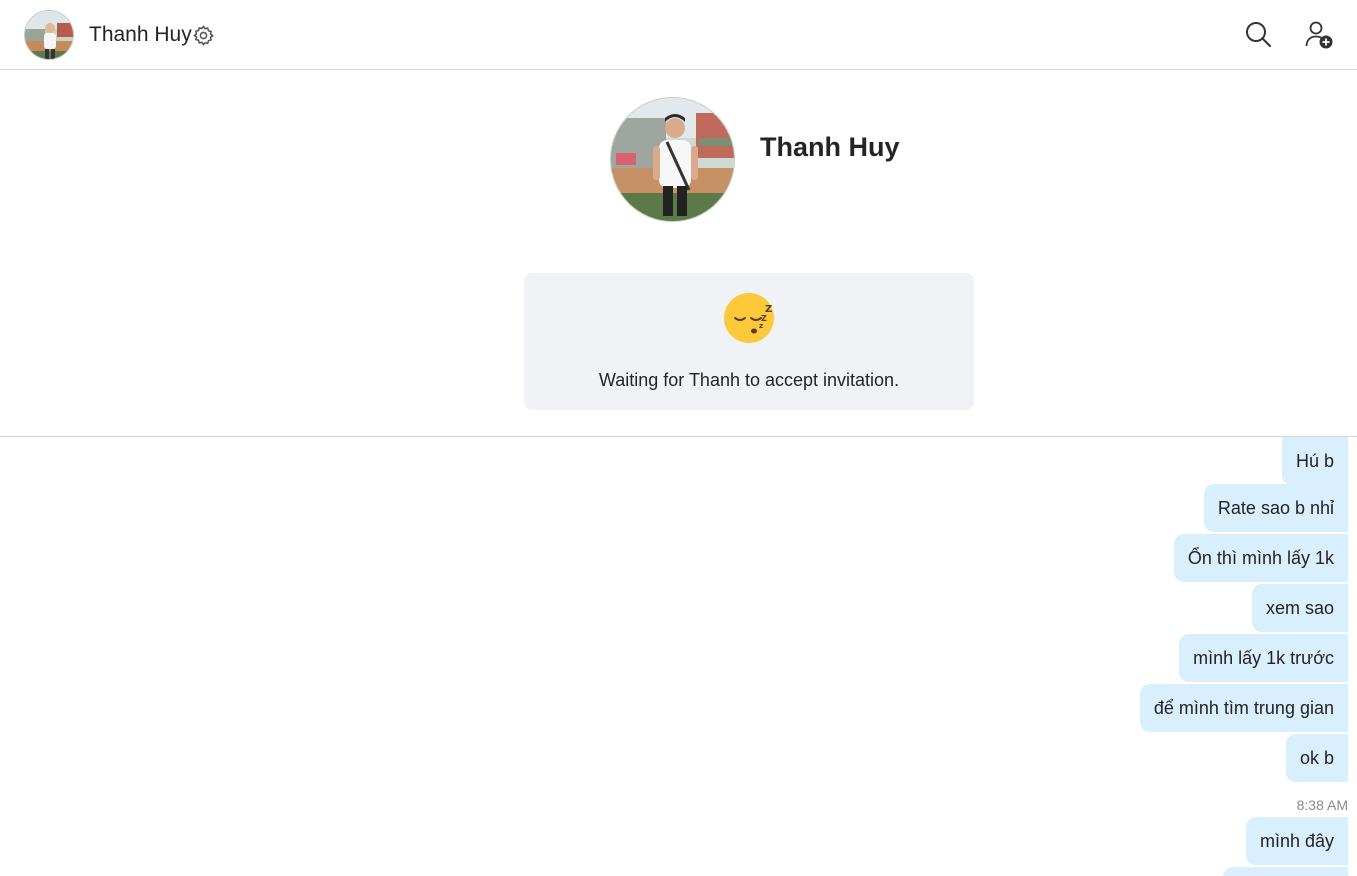  Describe the element at coordinates (1319, 35) in the screenshot. I see `add-user-icon` at that location.